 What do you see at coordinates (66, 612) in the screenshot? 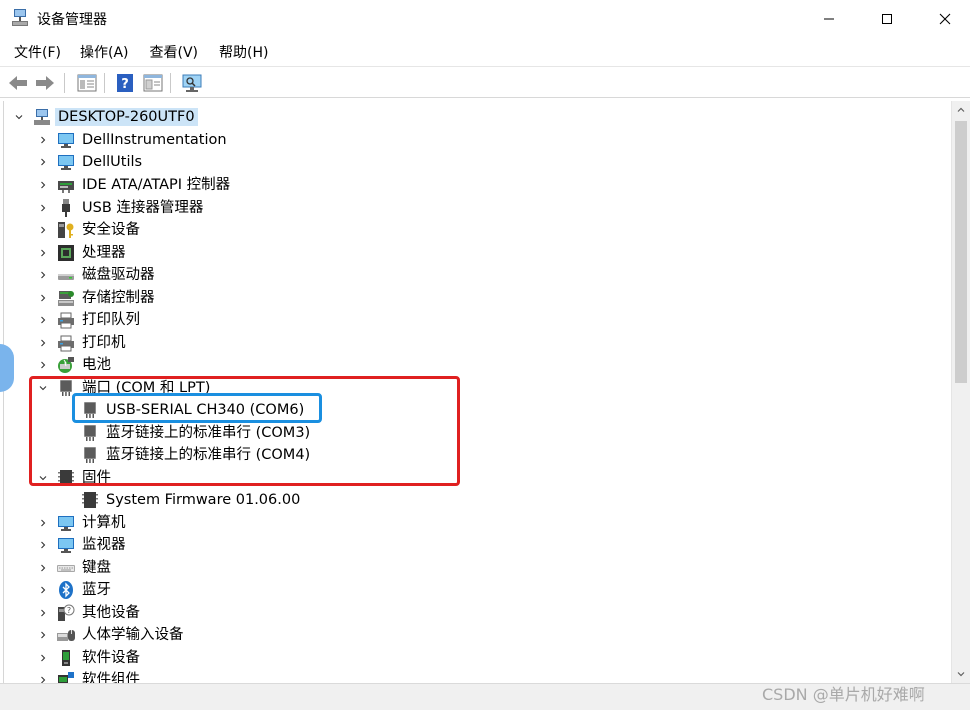
I see `unknown-device-icon: ?` at bounding box center [66, 612].